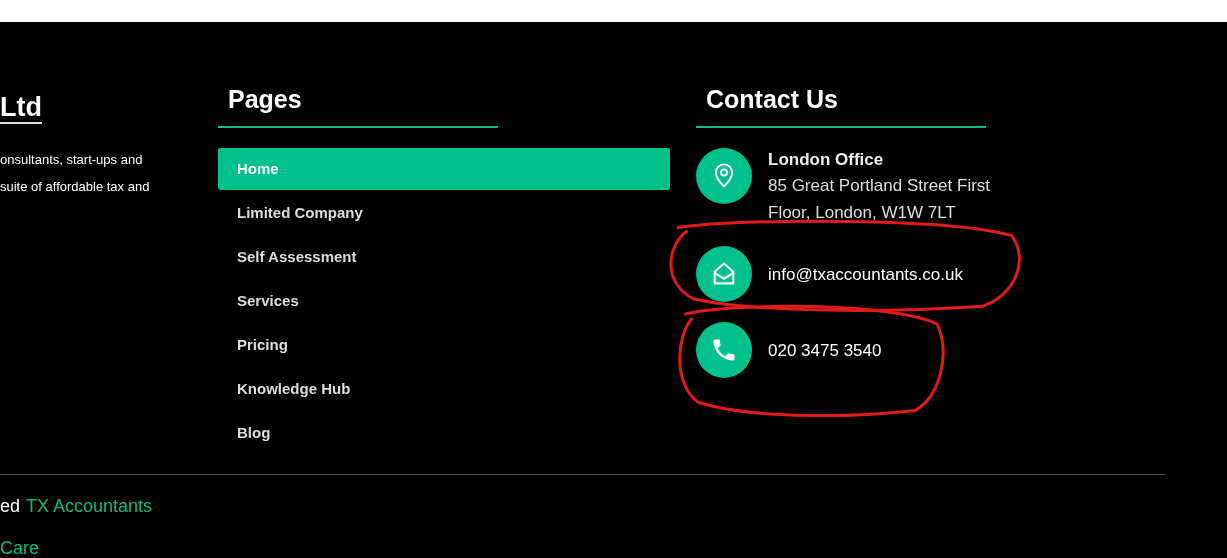 This screenshot has height=558, width=1227. I want to click on menu-link: Limited Company, so click(444, 213).